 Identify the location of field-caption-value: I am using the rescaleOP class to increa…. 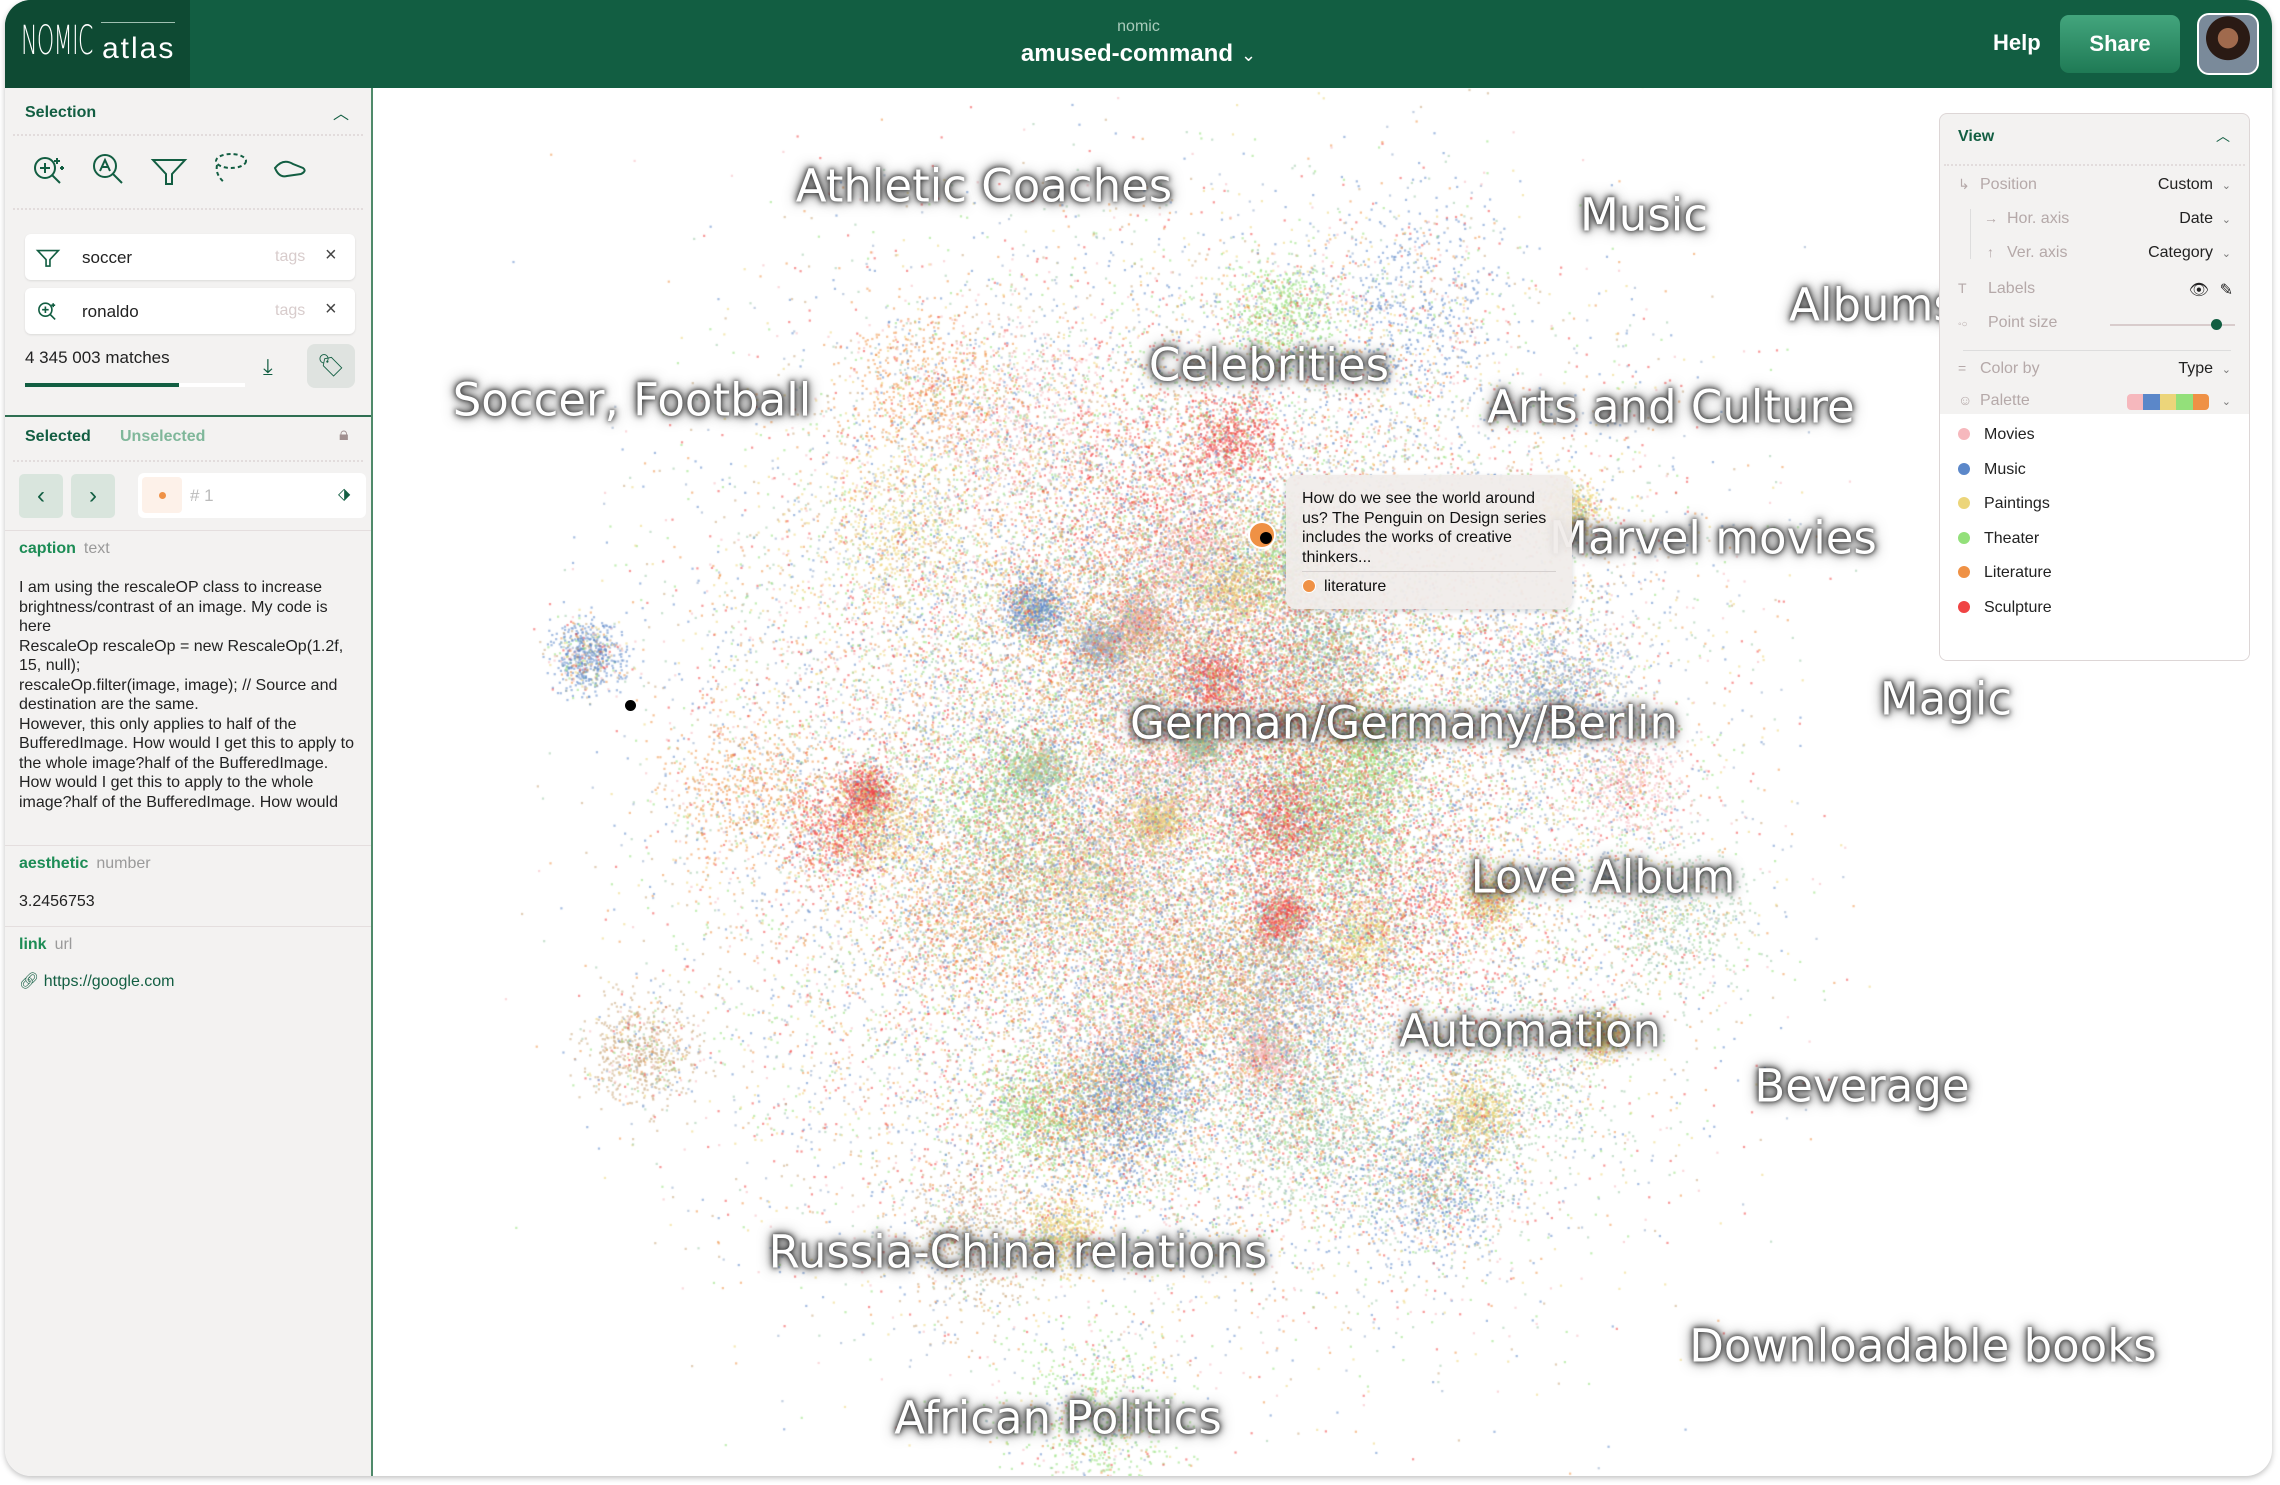
(187, 695).